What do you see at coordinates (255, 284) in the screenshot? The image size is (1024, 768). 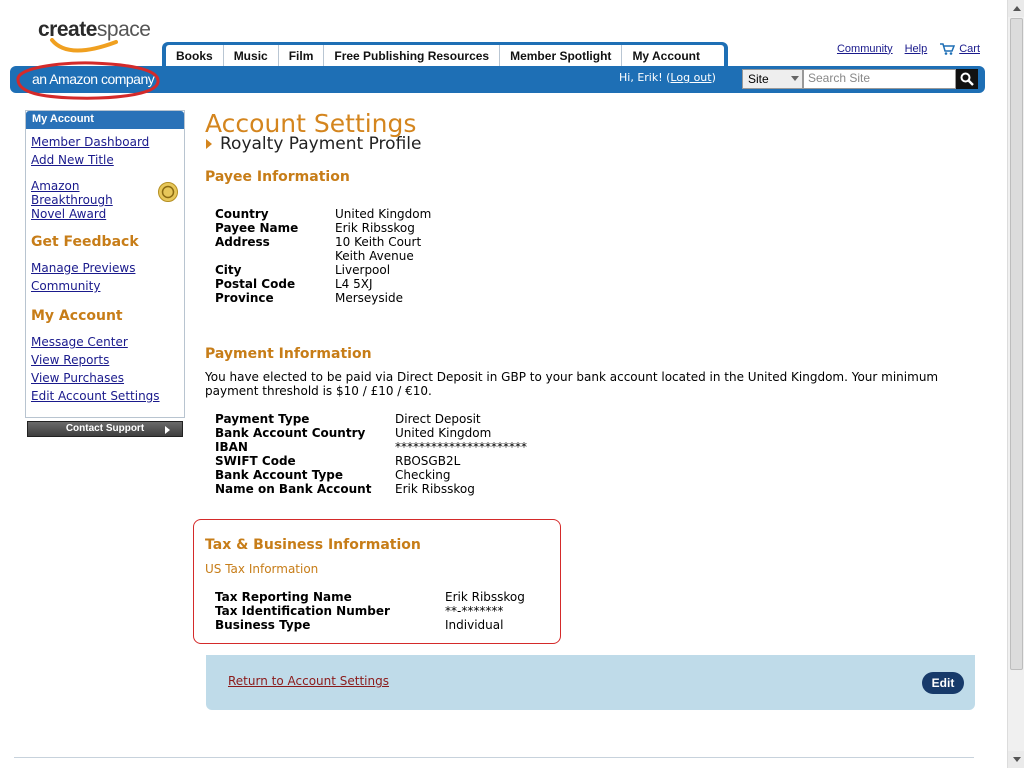 I see `payee-postal-label: Postal Code` at bounding box center [255, 284].